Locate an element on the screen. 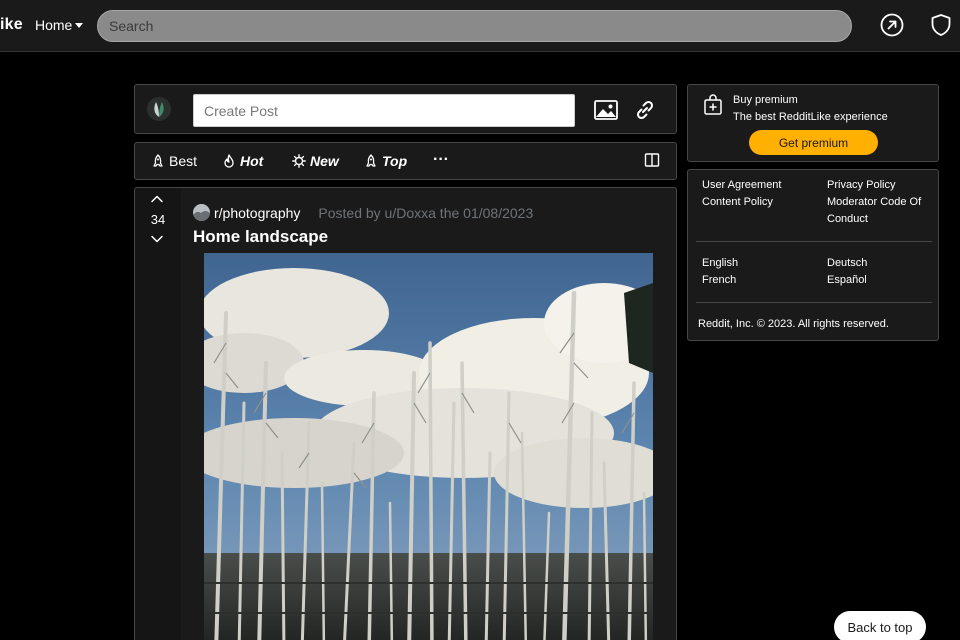 The height and width of the screenshot is (640, 960). sort-top-button: Top is located at coordinates (385, 161).